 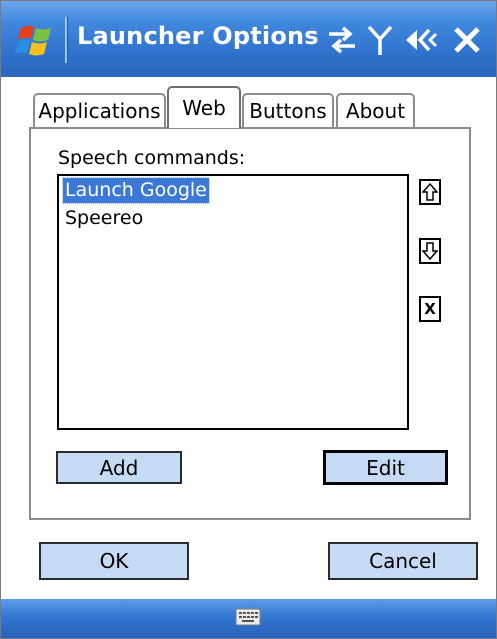 I want to click on edit-button: Edit, so click(x=385, y=467).